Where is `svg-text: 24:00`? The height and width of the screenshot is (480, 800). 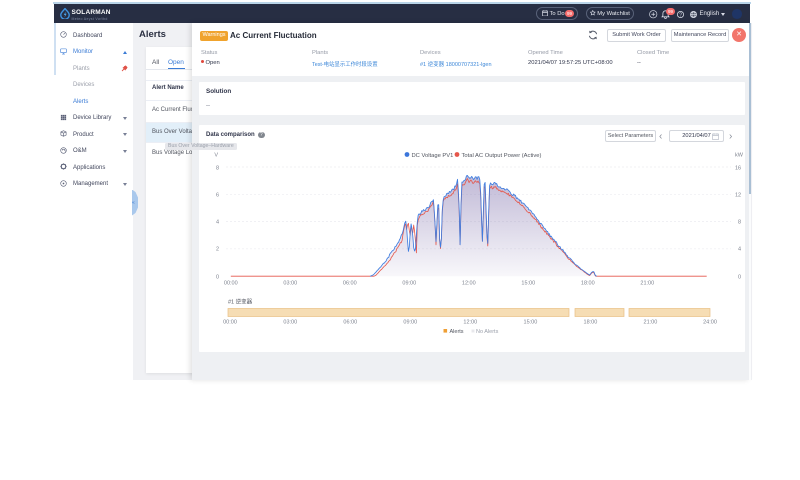 svg-text: 24:00 is located at coordinates (710, 323).